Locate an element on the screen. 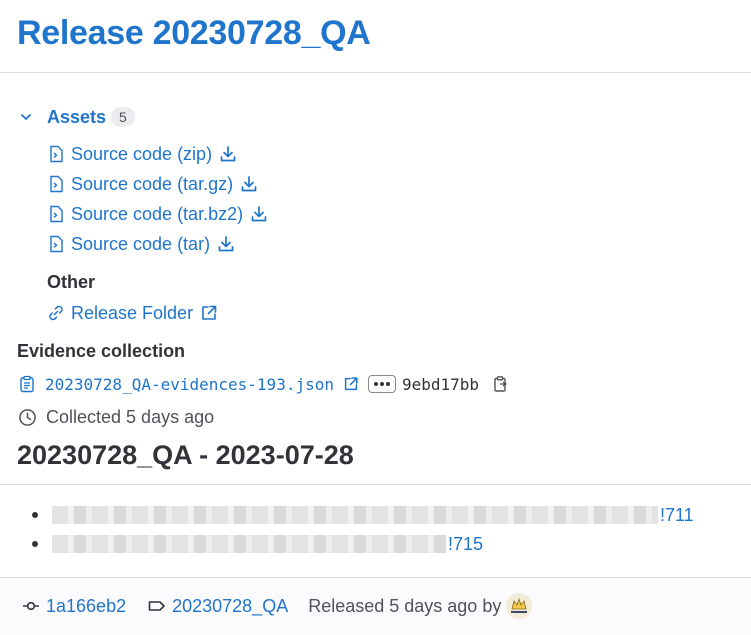 Image resolution: width=751 pixels, height=635 pixels. asset-source-tar: Source code (tar) is located at coordinates (141, 244).